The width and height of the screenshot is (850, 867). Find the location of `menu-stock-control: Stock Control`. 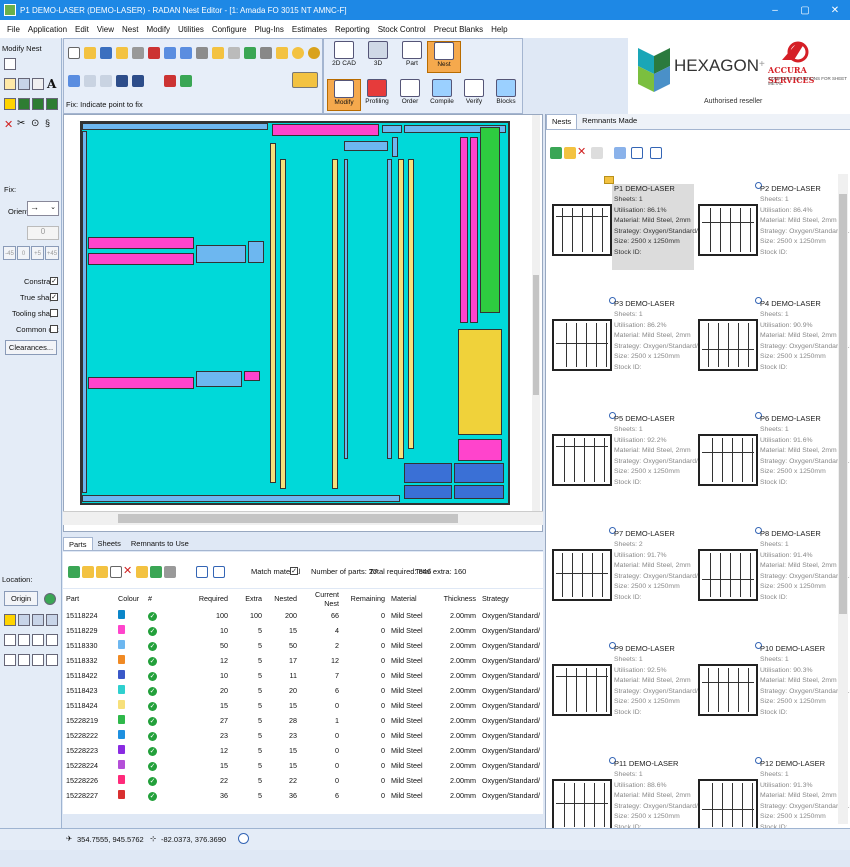

menu-stock-control: Stock Control is located at coordinates (402, 29).